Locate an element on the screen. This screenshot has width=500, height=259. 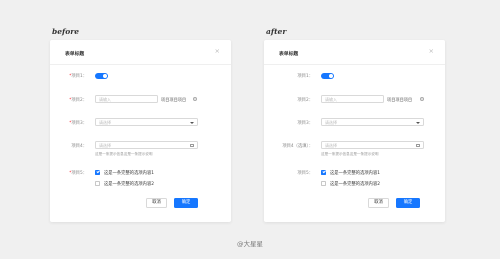
caption-after: after is located at coordinates (276, 31).